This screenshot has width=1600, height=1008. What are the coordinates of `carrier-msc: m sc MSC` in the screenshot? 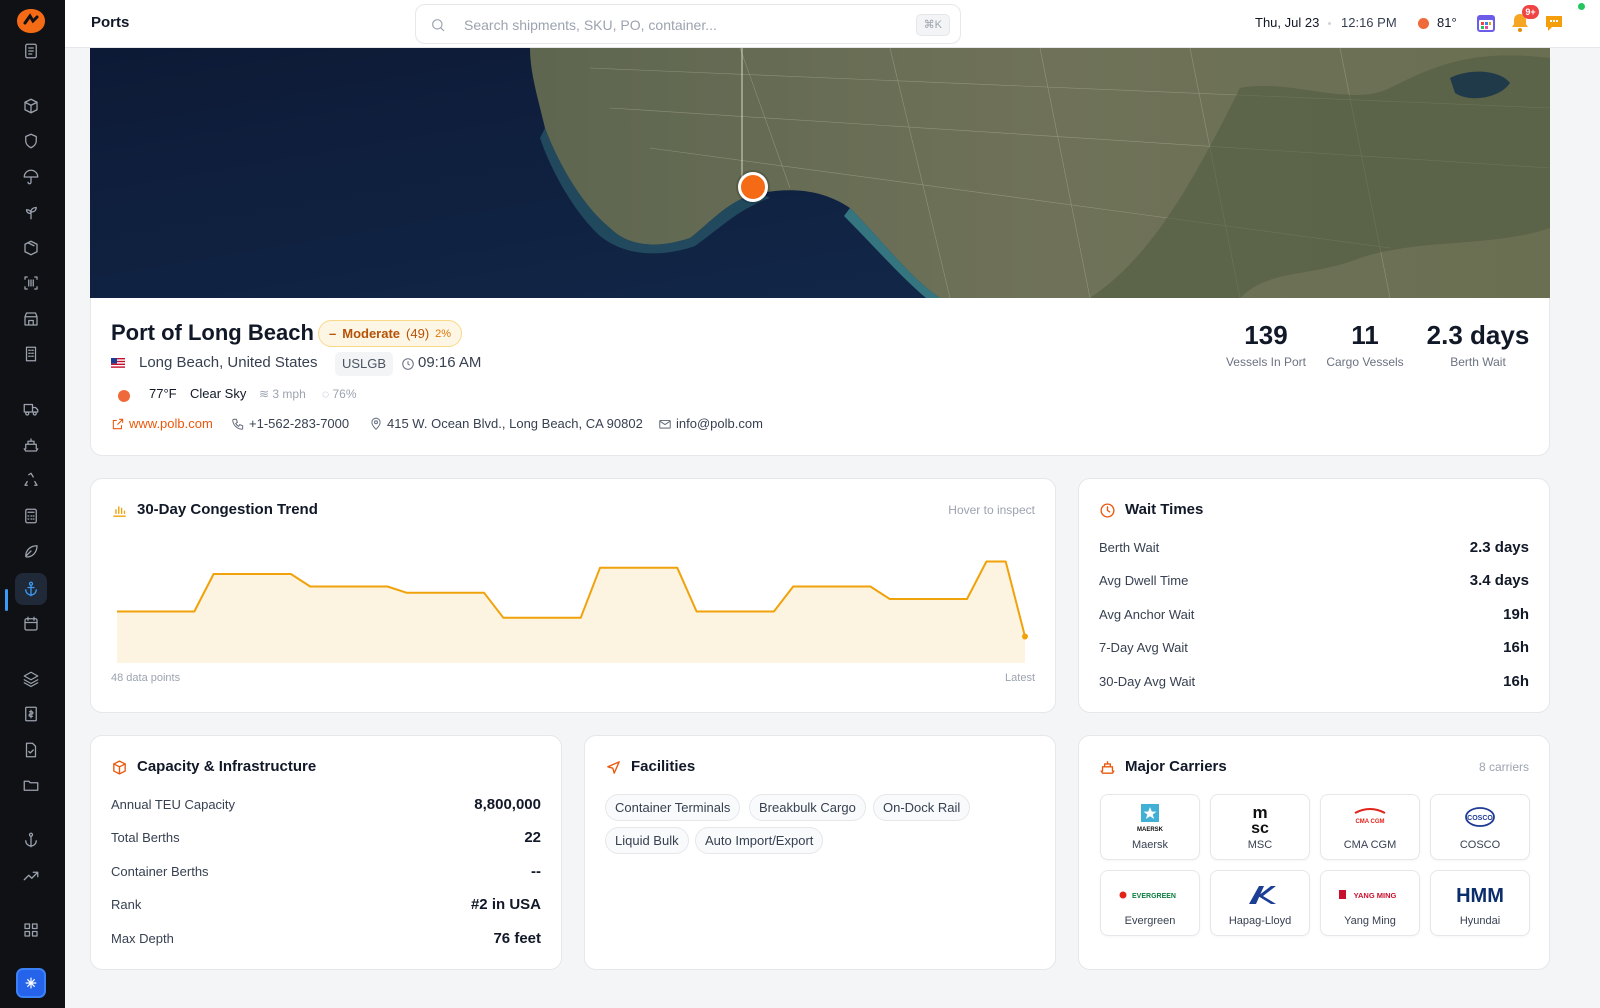 It's located at (1260, 827).